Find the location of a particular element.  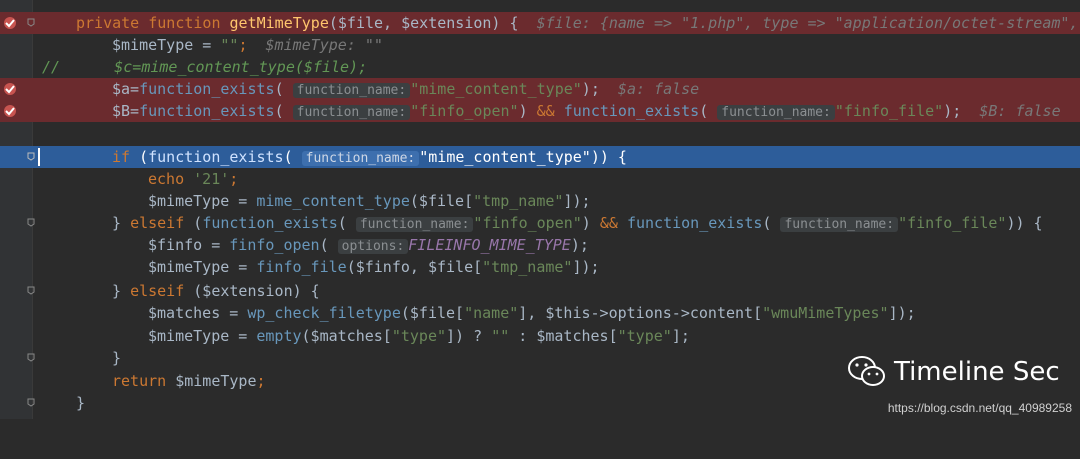

param-hint: options: is located at coordinates (373, 246).